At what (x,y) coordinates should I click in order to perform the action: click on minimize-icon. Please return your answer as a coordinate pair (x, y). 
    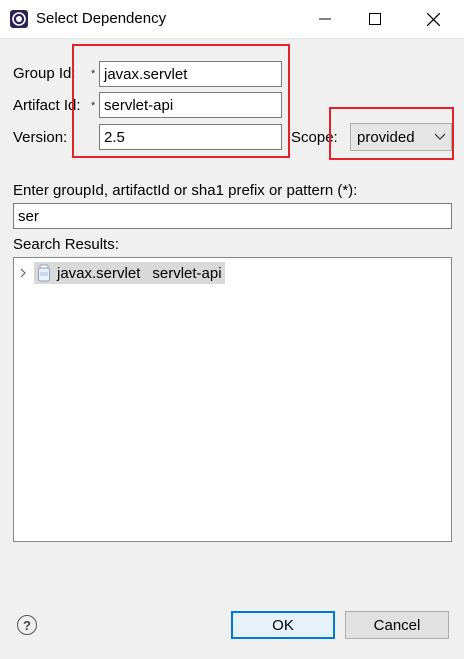
    Looking at the image, I should click on (325, 19).